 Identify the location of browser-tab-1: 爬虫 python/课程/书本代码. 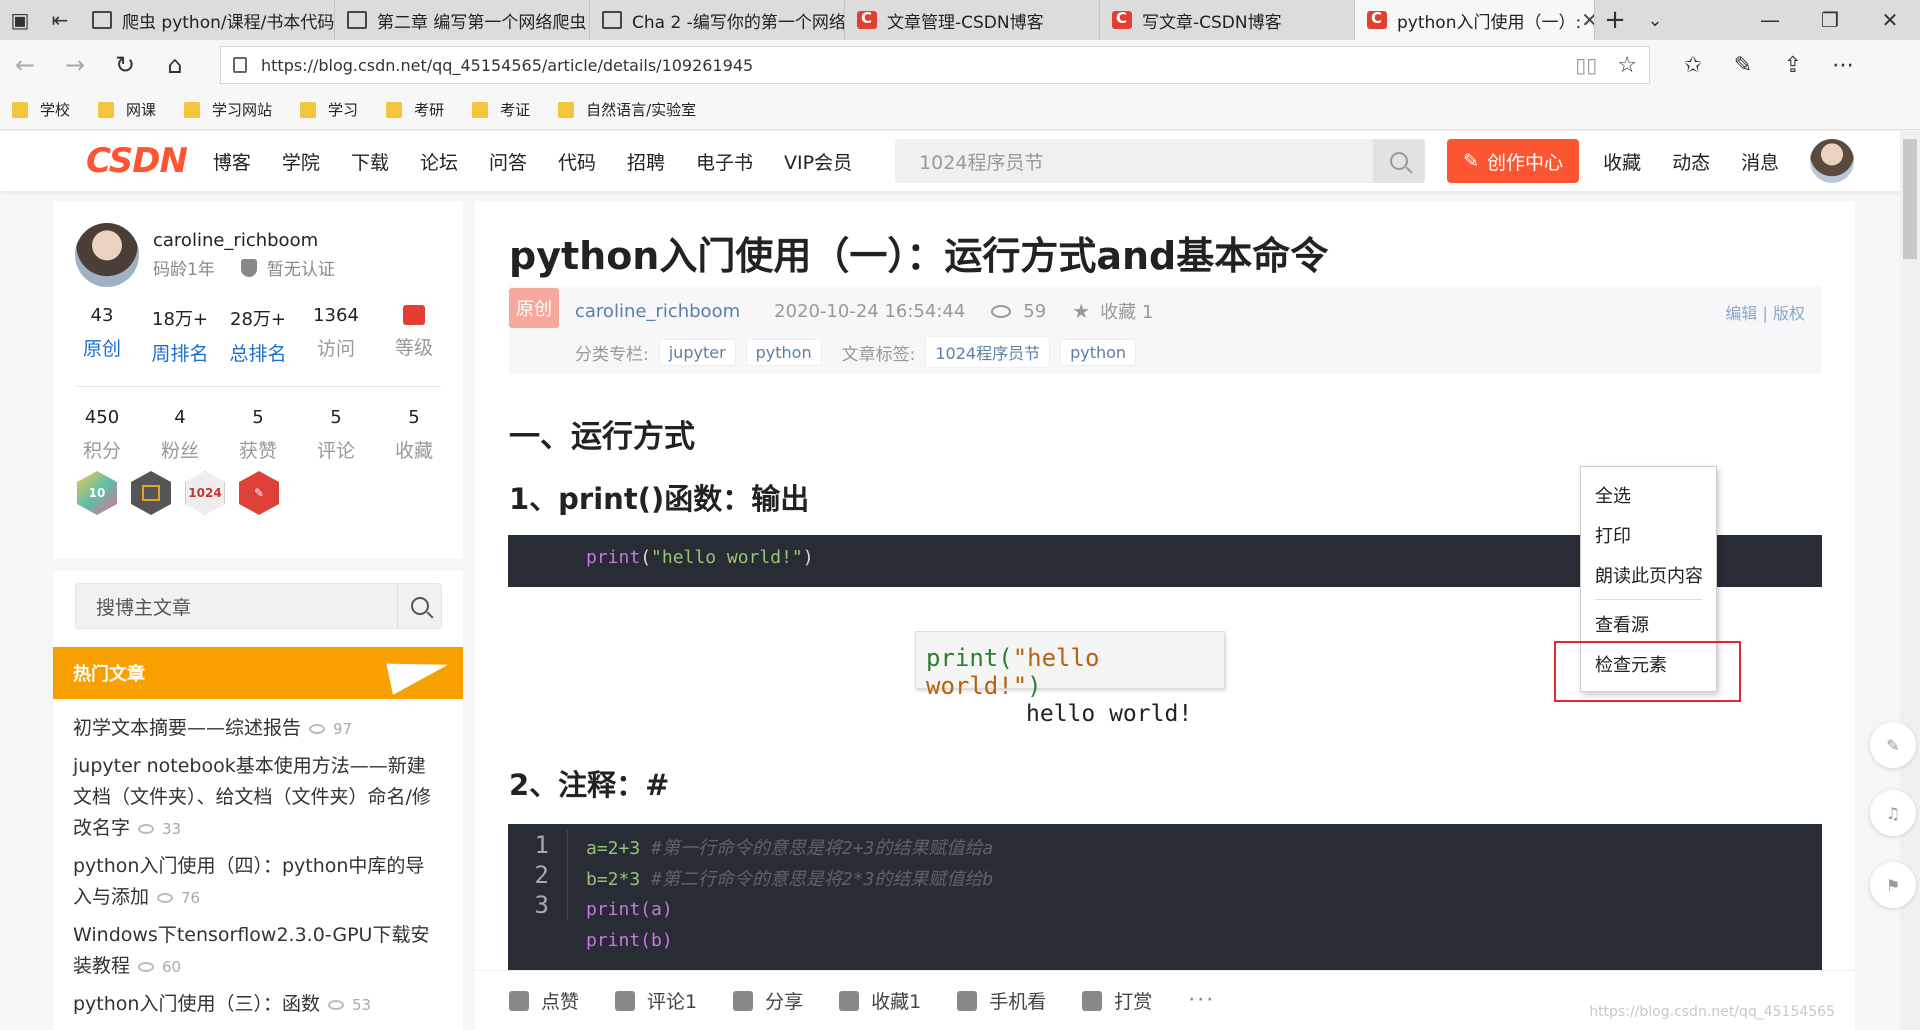
(207, 20).